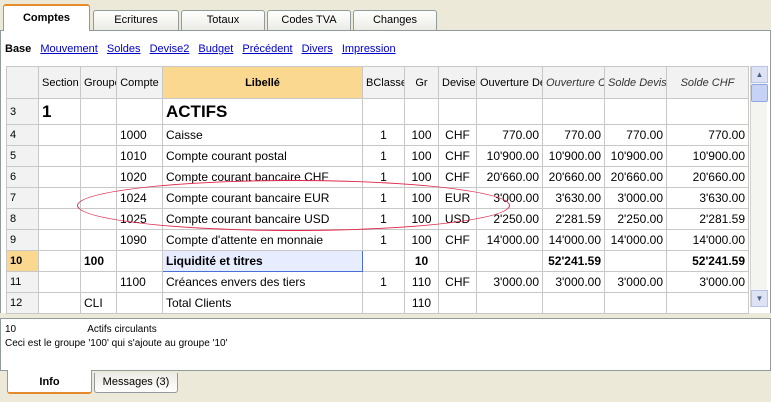  I want to click on table-row: 12 CLI Total Clients 110, so click(377, 303).